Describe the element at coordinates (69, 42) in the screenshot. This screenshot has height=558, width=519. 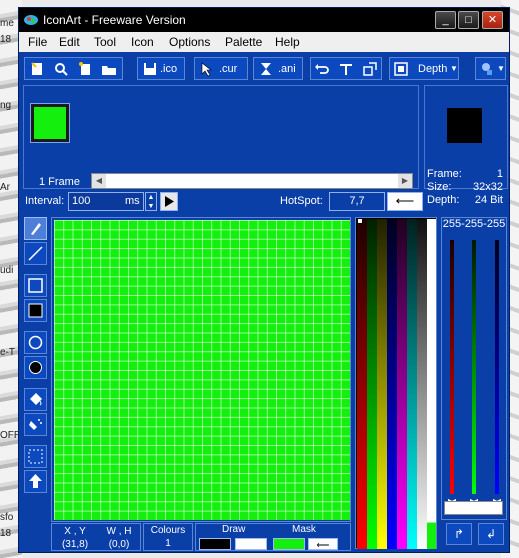
I see `menu-edit: Edit` at that location.